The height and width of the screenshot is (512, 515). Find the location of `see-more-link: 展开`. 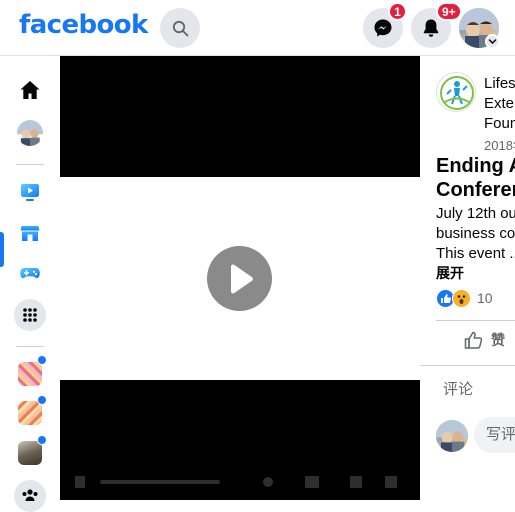

see-more-link: 展开 is located at coordinates (450, 273).